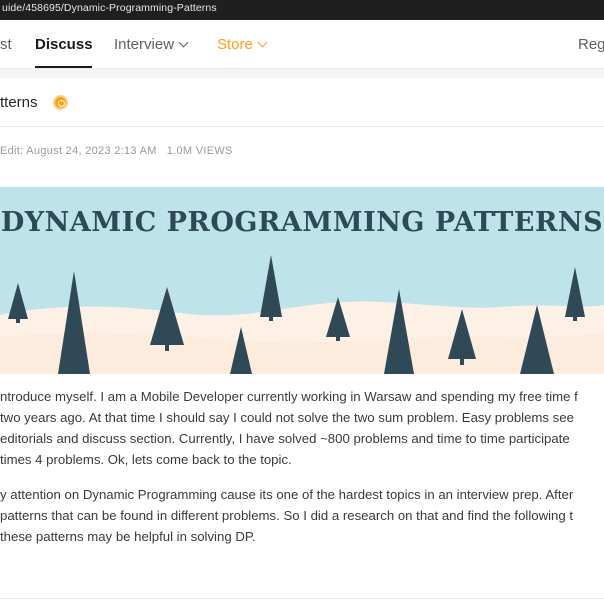  What do you see at coordinates (199, 151) in the screenshot?
I see `post-view-count: 1.0M VIEWS` at bounding box center [199, 151].